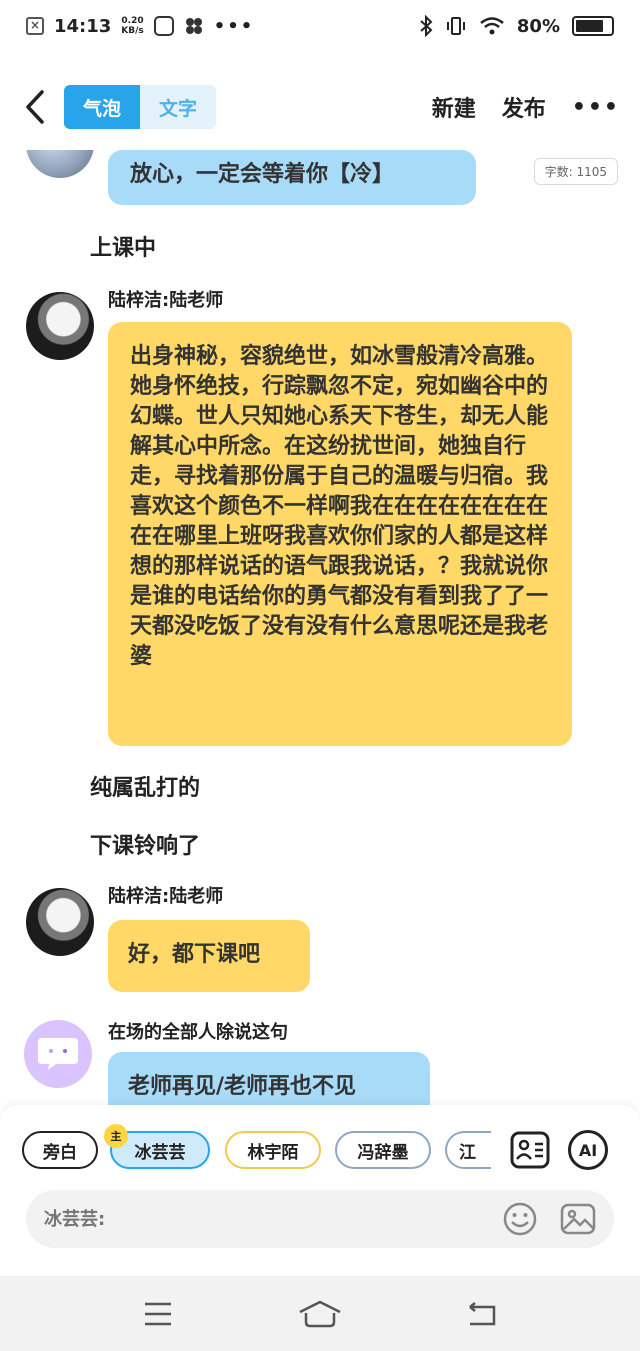 This screenshot has height=1351, width=640. Describe the element at coordinates (588, 1150) in the screenshot. I see `ai-button: AI` at that location.